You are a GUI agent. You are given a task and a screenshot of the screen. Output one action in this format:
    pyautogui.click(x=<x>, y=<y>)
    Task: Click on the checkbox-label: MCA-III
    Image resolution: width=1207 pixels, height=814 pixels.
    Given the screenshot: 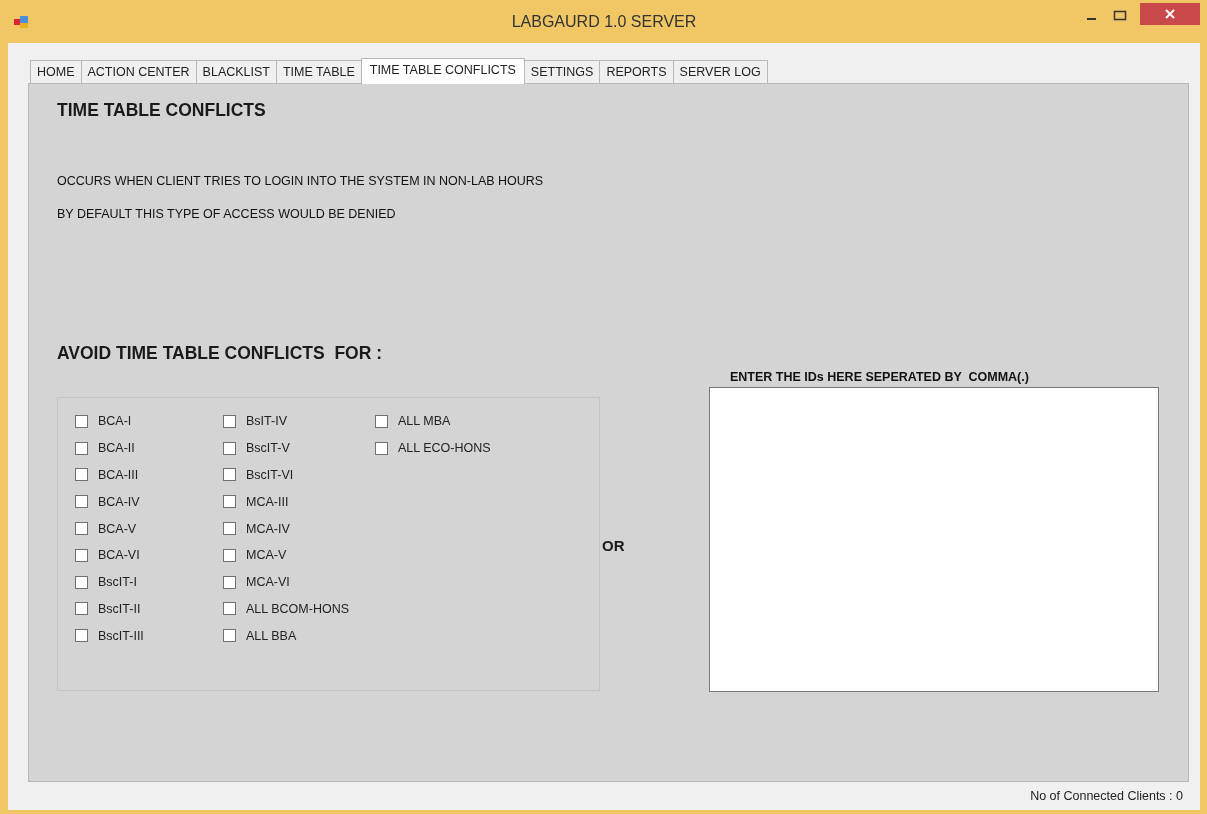 What is the action you would take?
    pyautogui.click(x=267, y=501)
    